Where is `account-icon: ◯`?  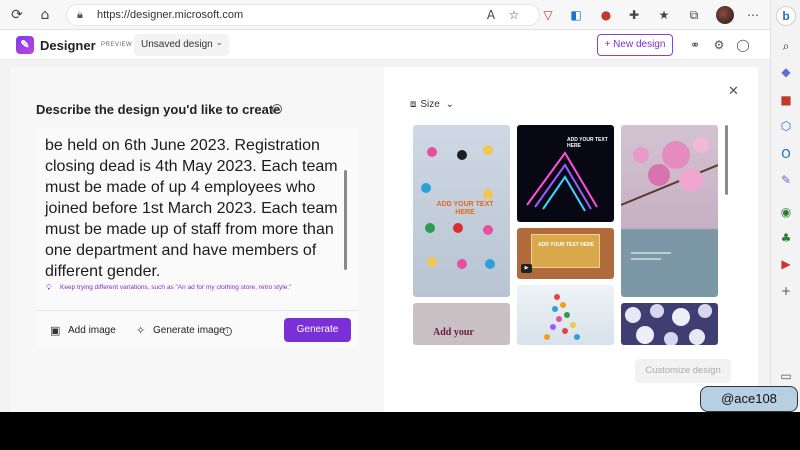 account-icon: ◯ is located at coordinates (743, 45).